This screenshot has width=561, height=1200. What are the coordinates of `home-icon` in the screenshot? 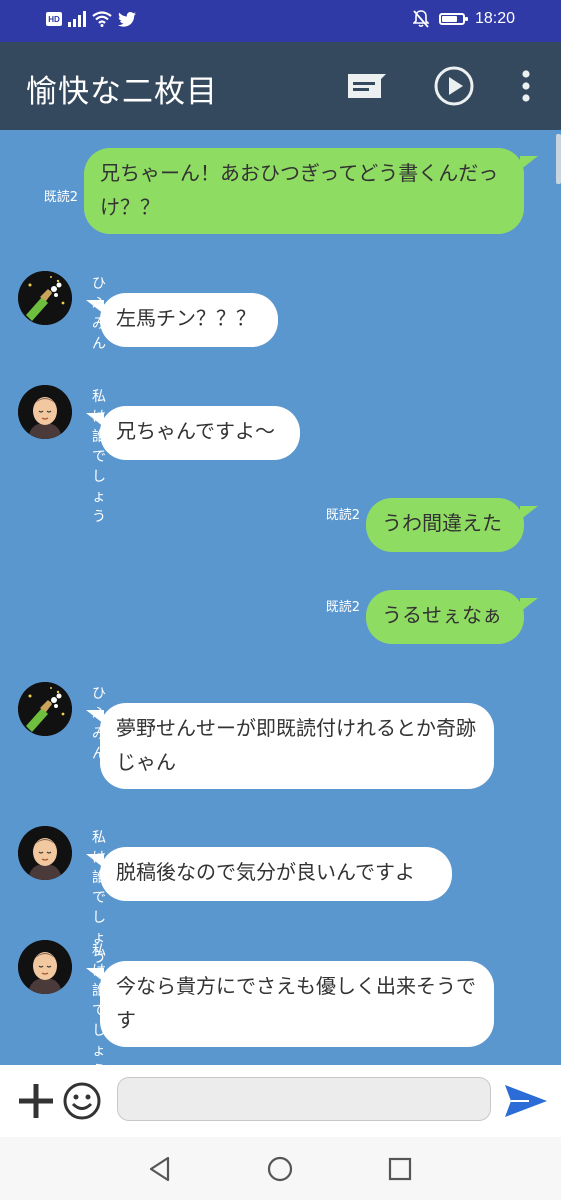 It's located at (280, 1169).